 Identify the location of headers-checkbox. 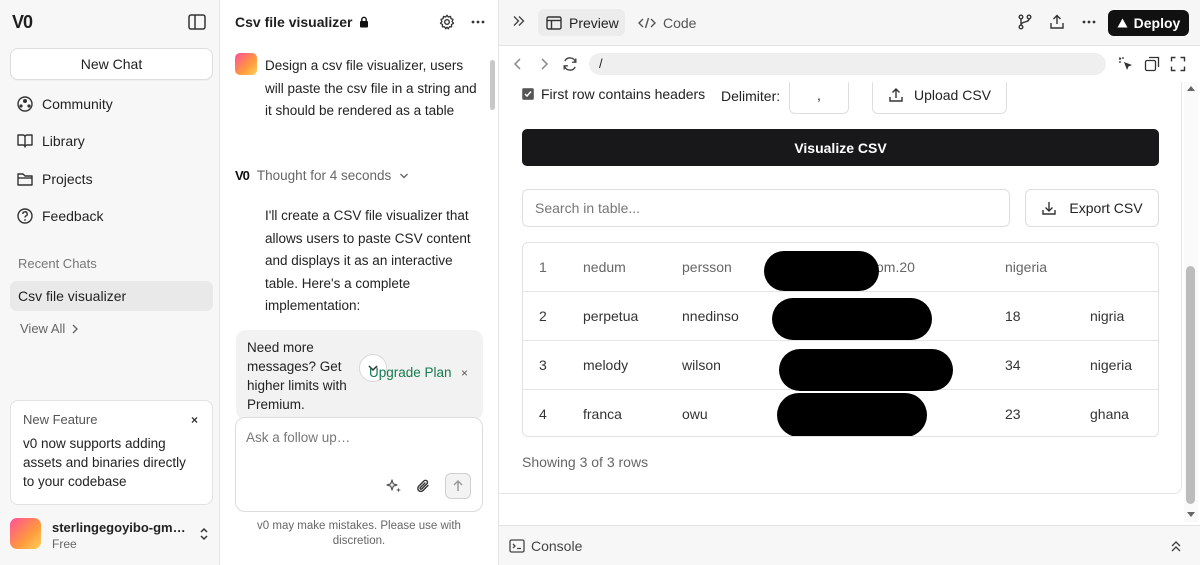
(528, 94).